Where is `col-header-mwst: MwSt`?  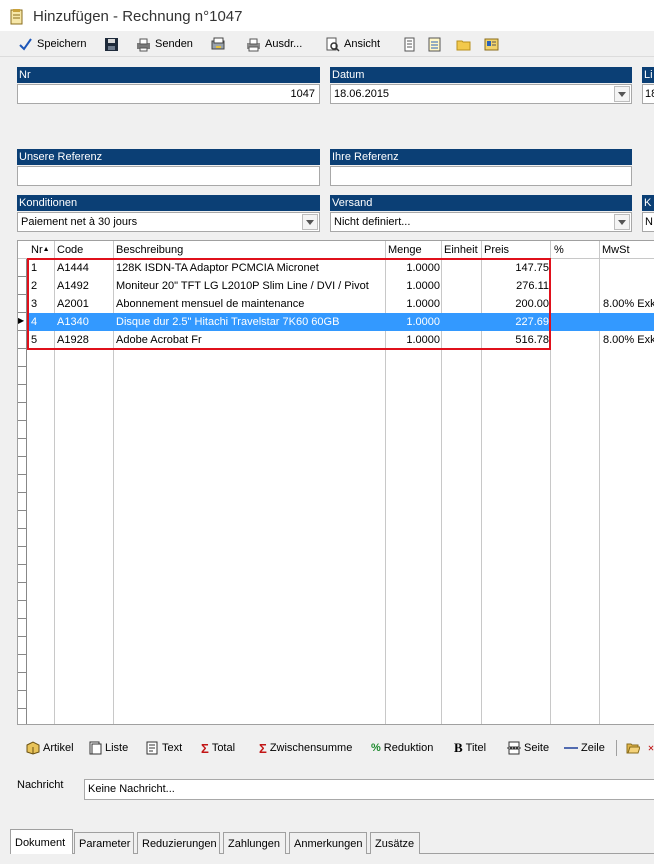 col-header-mwst: MwSt is located at coordinates (616, 250).